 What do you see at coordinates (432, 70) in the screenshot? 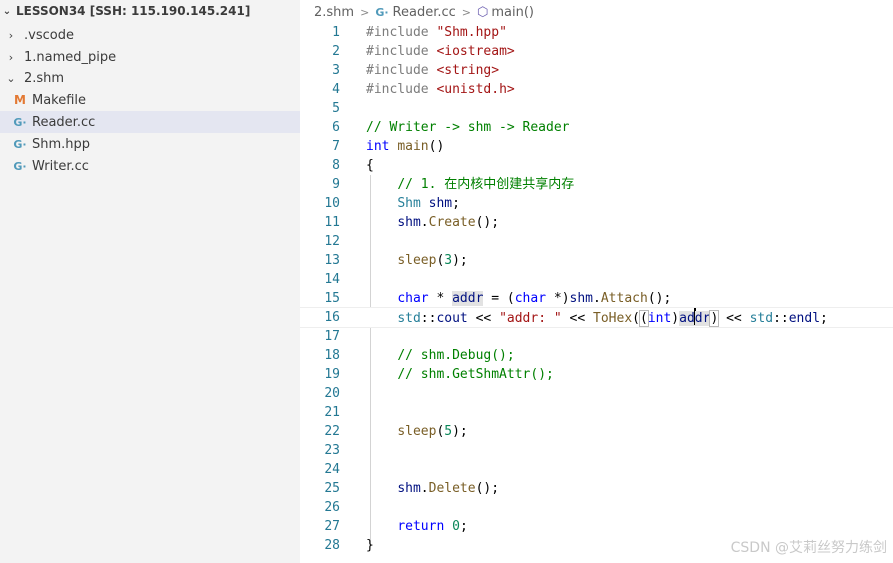
I see `code-text: #include <string>` at bounding box center [432, 70].